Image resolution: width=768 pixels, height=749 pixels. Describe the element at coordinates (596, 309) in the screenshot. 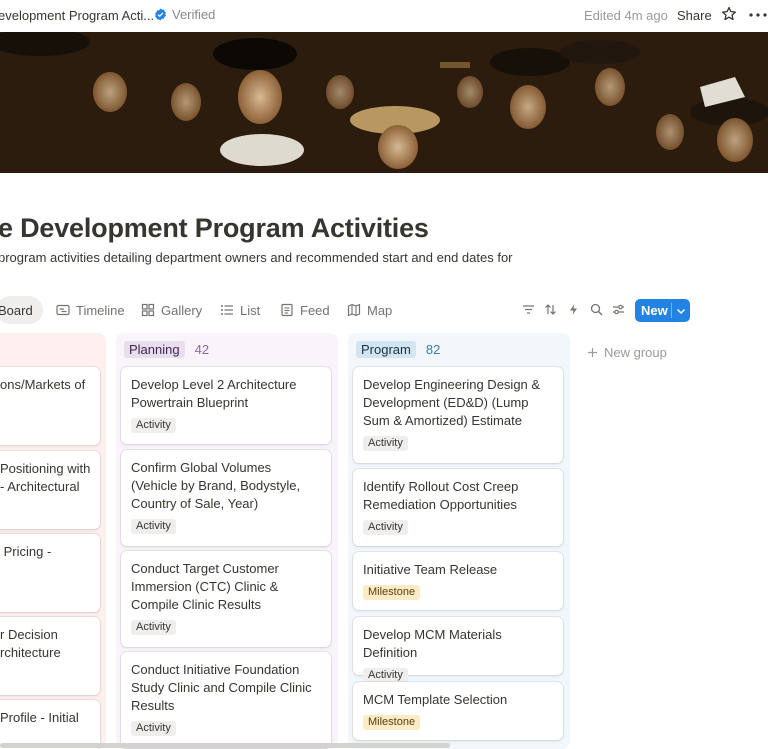

I see `search-icon` at that location.